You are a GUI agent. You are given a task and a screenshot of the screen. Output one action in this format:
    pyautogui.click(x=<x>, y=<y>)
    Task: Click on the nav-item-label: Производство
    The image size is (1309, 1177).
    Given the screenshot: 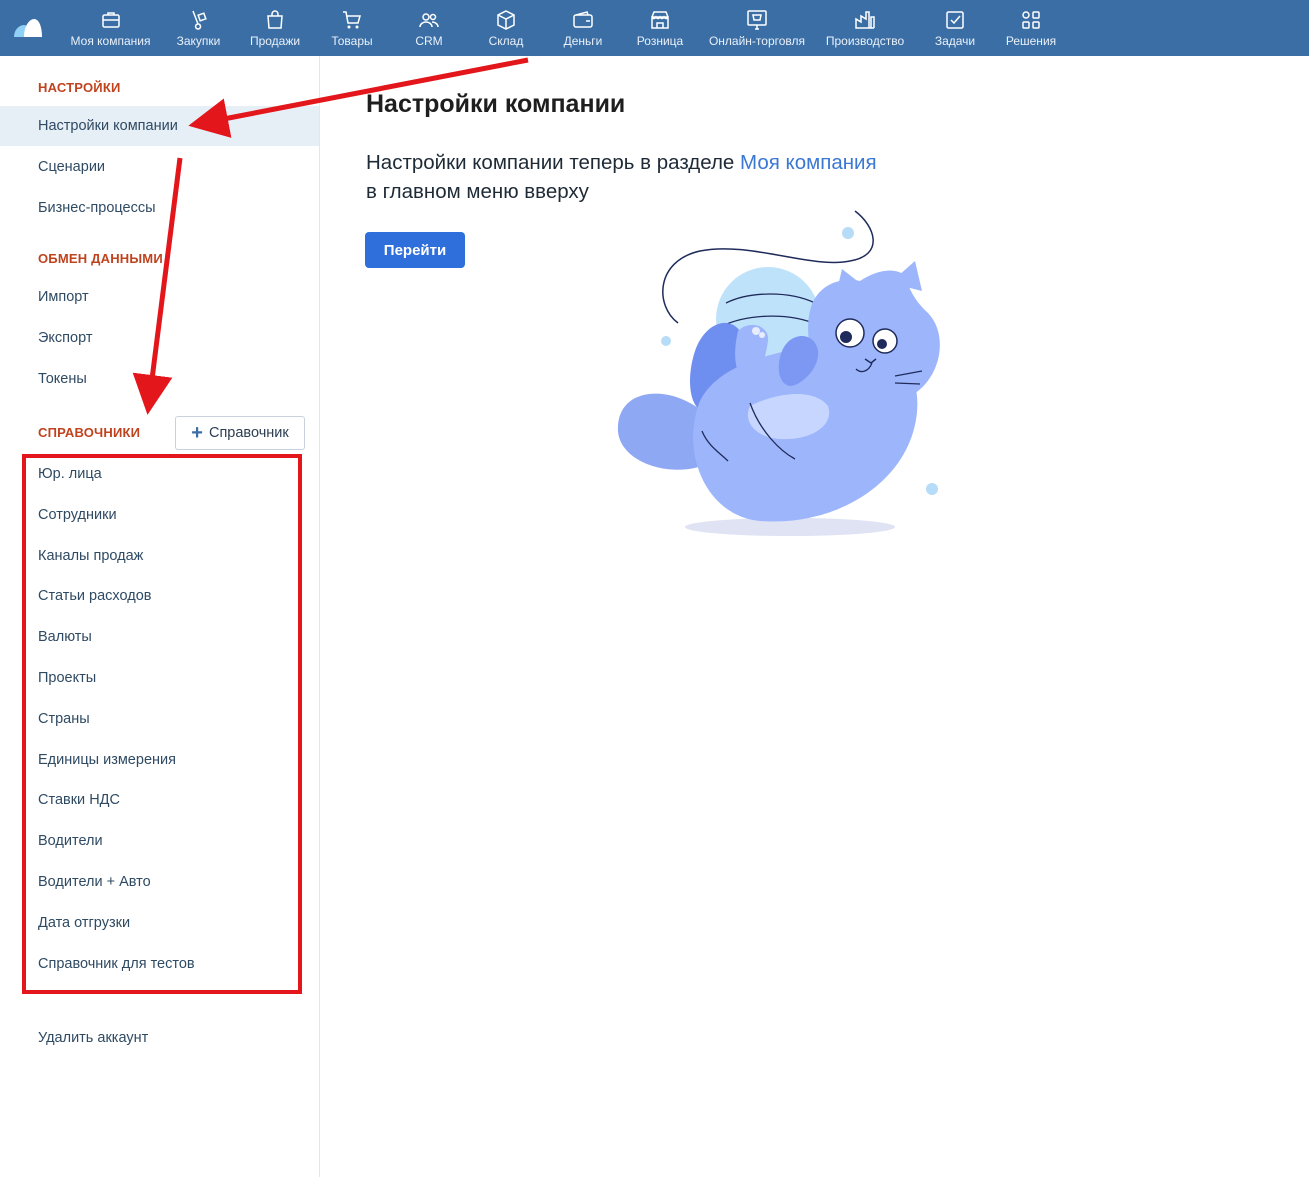 What is the action you would take?
    pyautogui.click(x=865, y=41)
    